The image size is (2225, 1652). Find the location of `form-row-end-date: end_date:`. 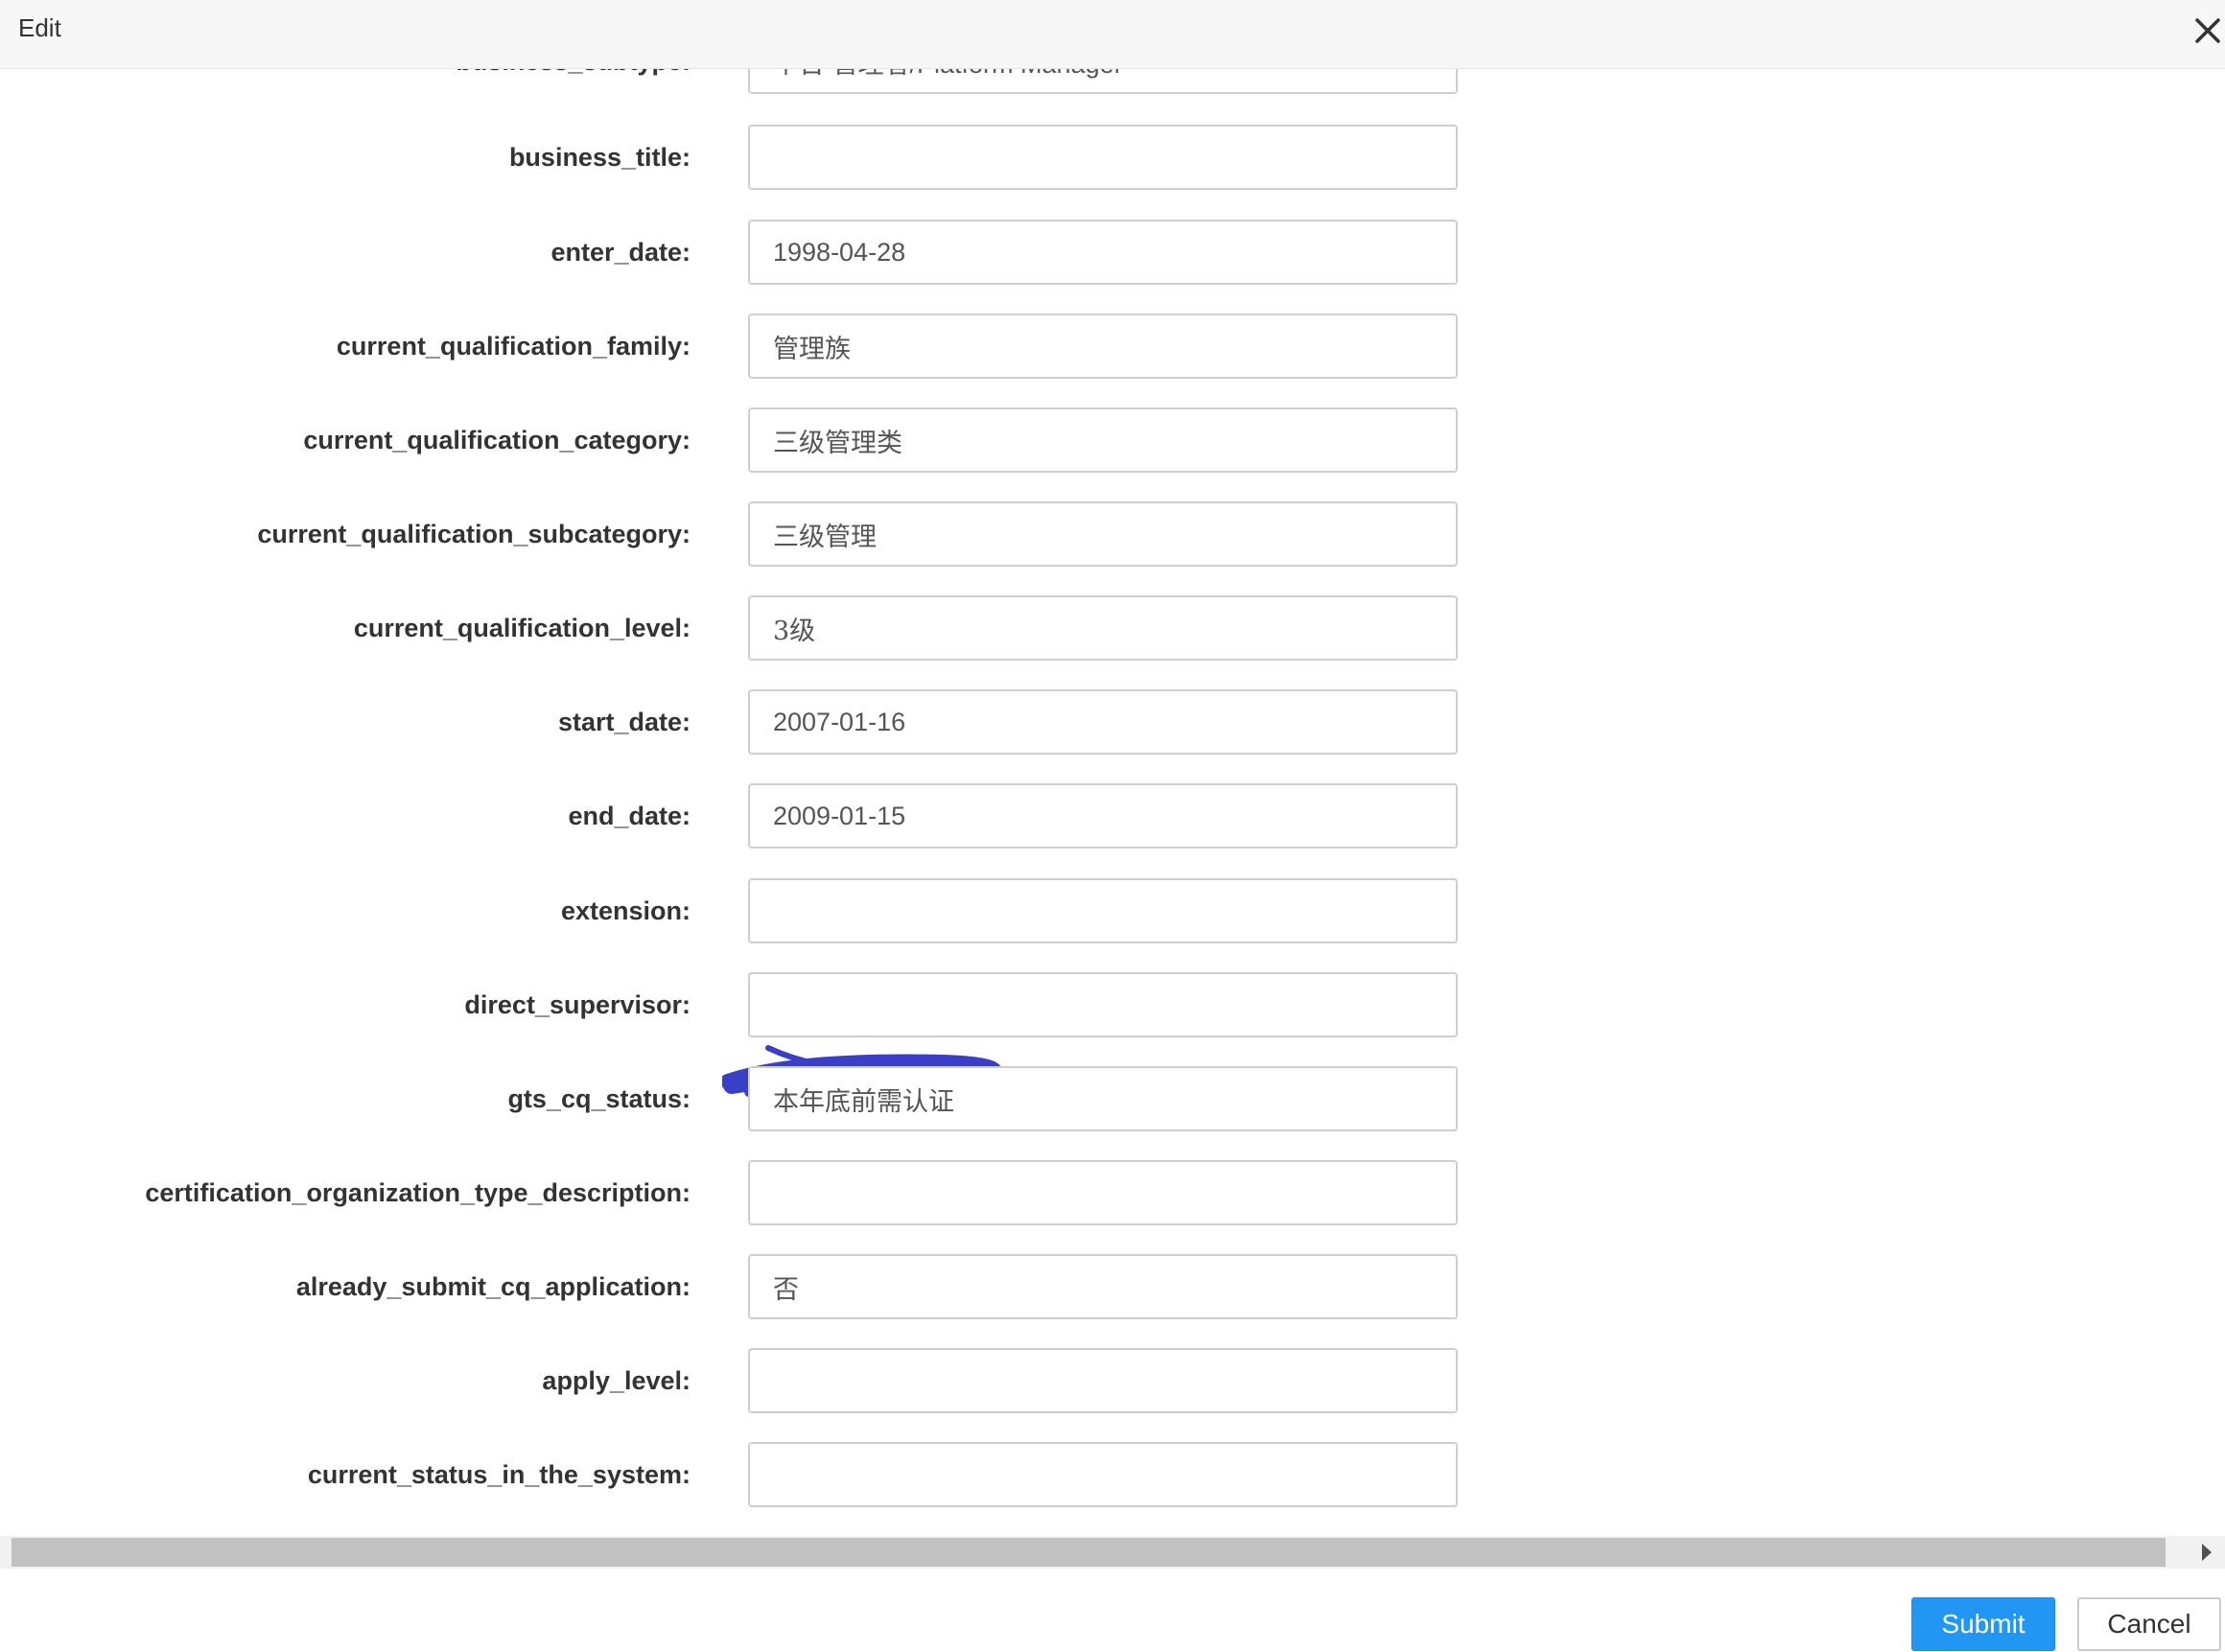

form-row-end-date: end_date: is located at coordinates (1112, 816).